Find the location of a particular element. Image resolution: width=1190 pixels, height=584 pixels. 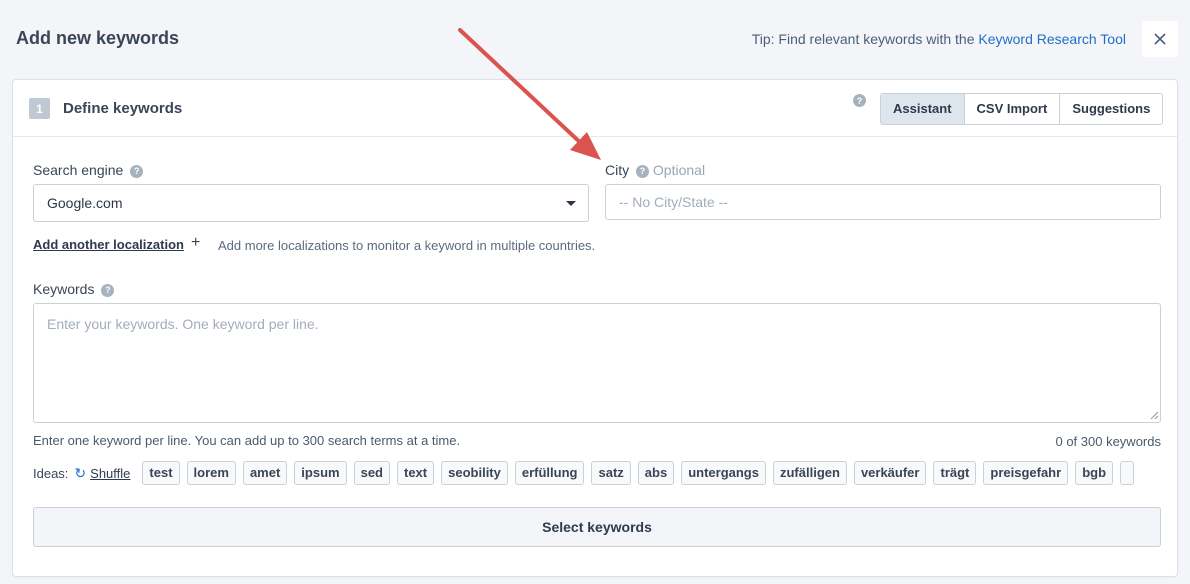

plus-icon: + is located at coordinates (195, 243).